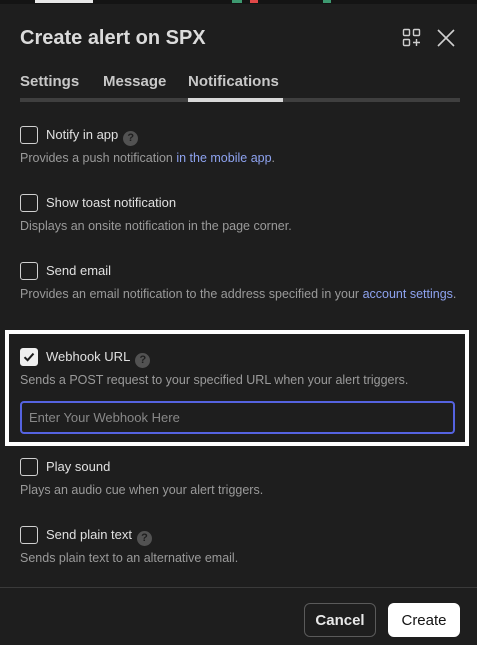  What do you see at coordinates (29, 535) in the screenshot?
I see `send-plain-text-checkbox` at bounding box center [29, 535].